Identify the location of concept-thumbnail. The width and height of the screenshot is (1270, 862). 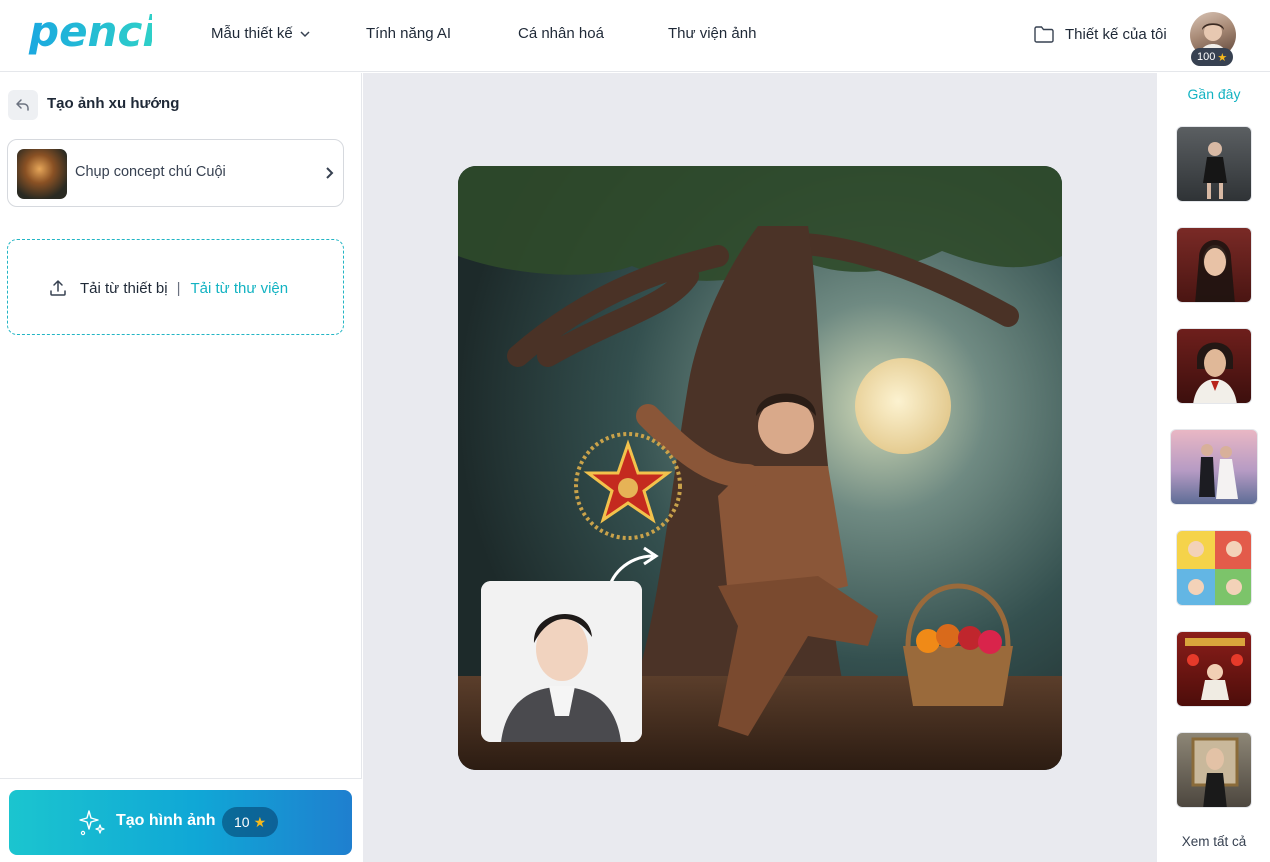
(42, 174).